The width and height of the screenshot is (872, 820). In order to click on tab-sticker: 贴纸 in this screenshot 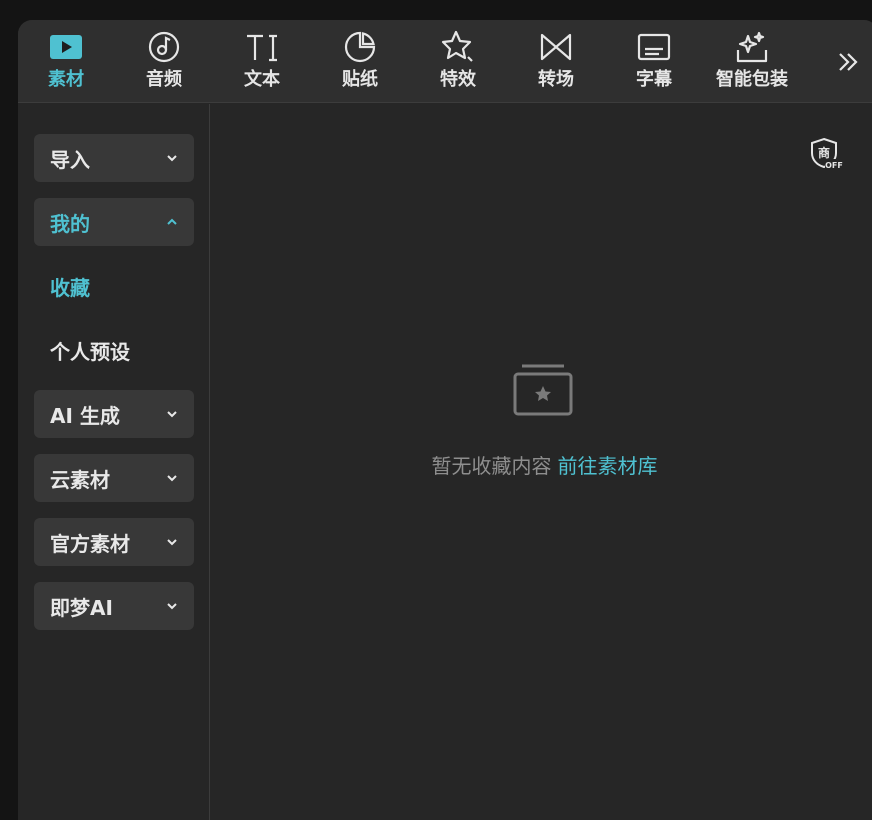, I will do `click(360, 61)`.